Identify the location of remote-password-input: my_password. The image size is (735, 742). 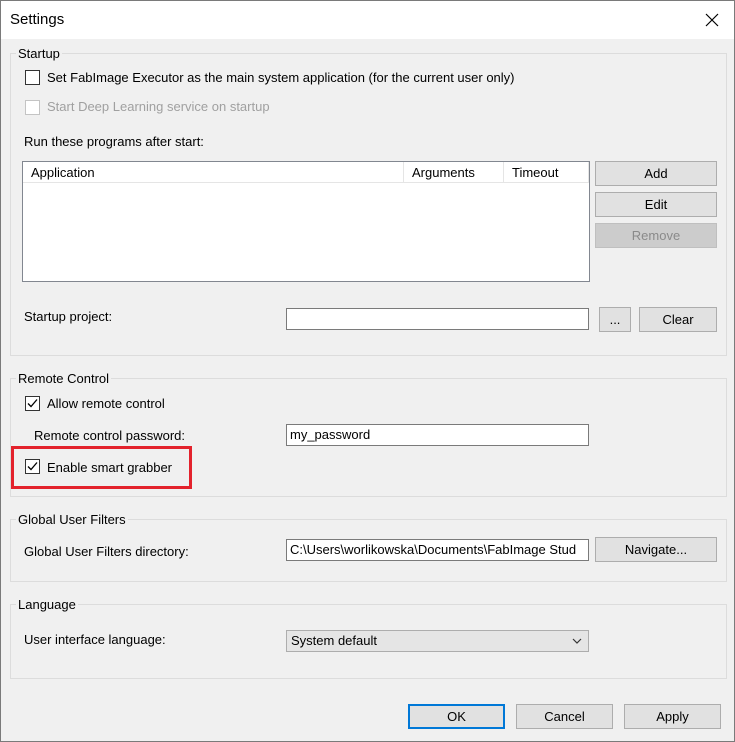
(437, 435).